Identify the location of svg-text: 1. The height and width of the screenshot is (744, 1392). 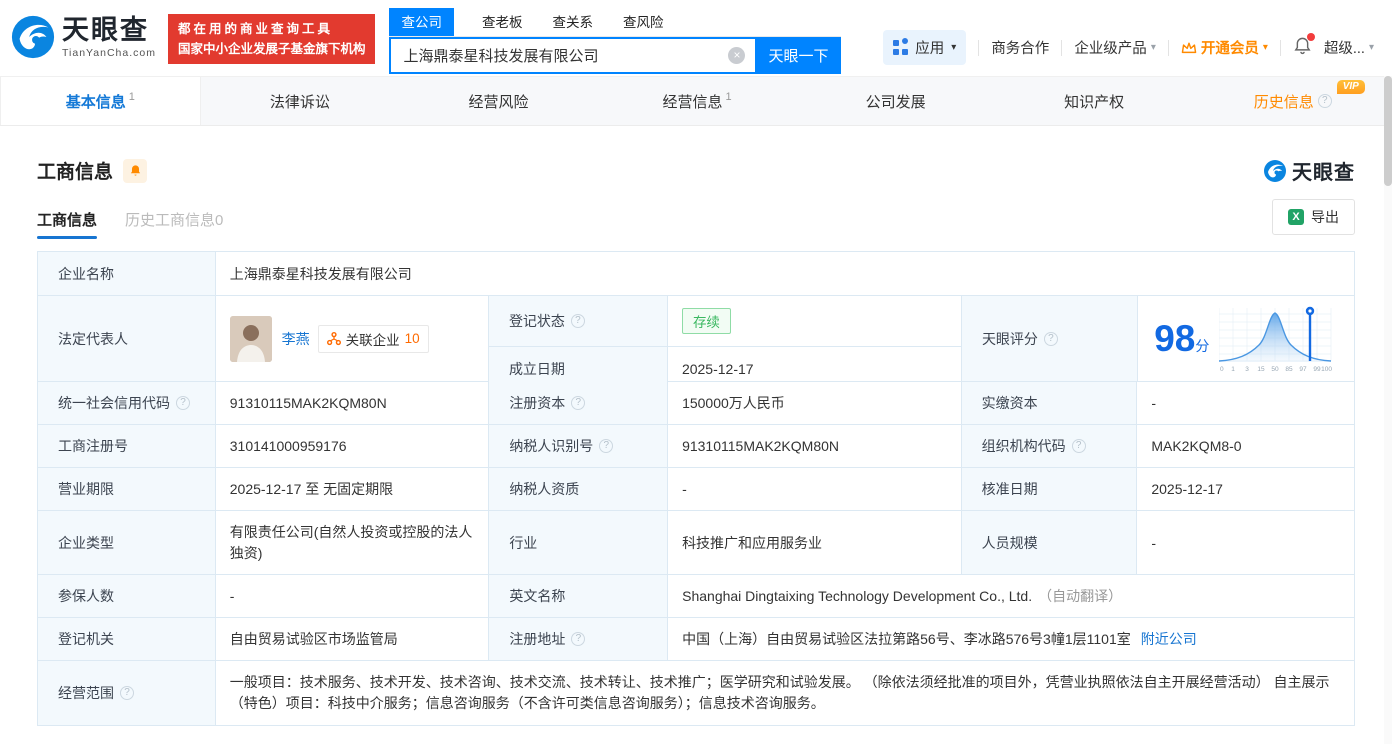
(1234, 369).